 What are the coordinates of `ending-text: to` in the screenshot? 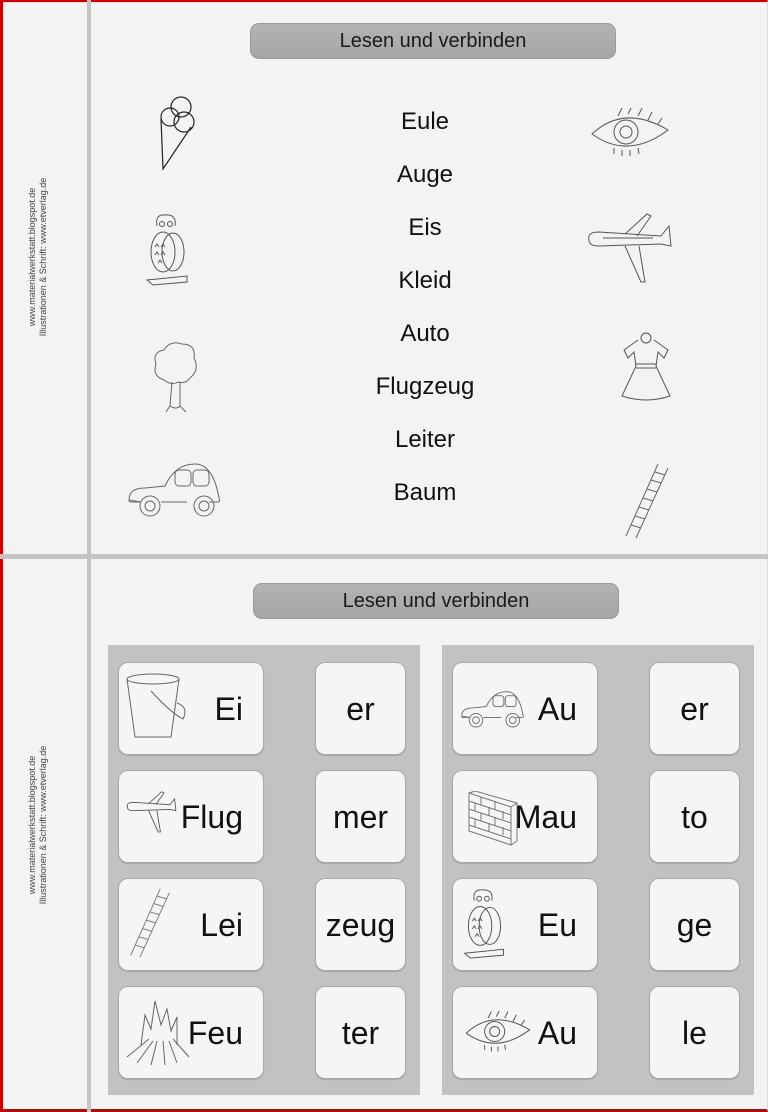 It's located at (694, 817).